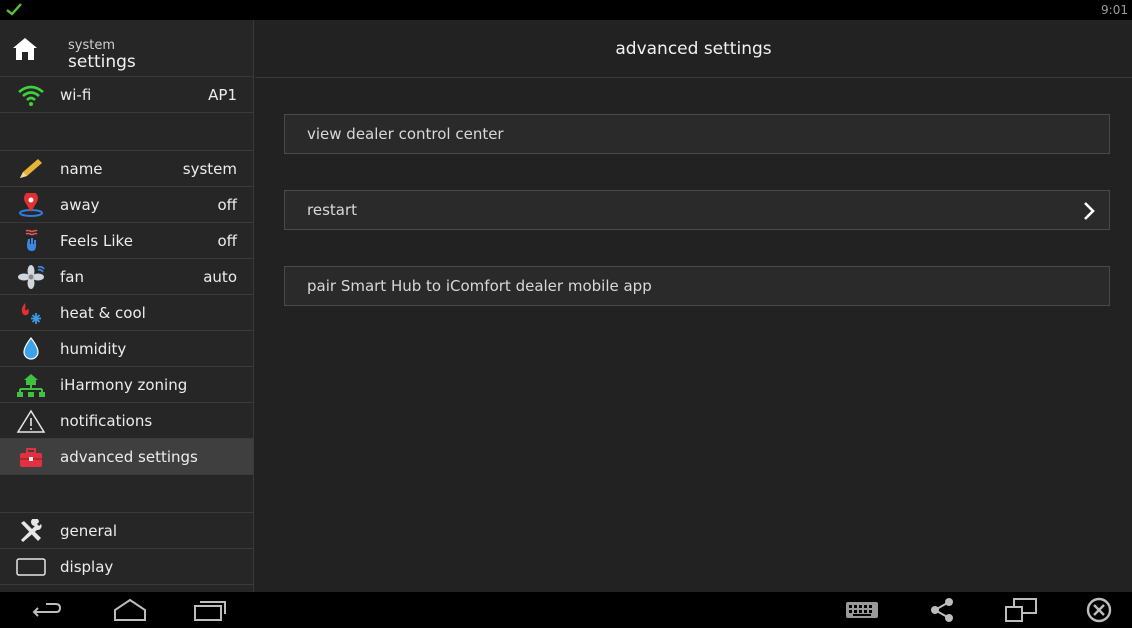 This screenshot has height=628, width=1132. I want to click on sidebar-item-name: name system, so click(126, 169).